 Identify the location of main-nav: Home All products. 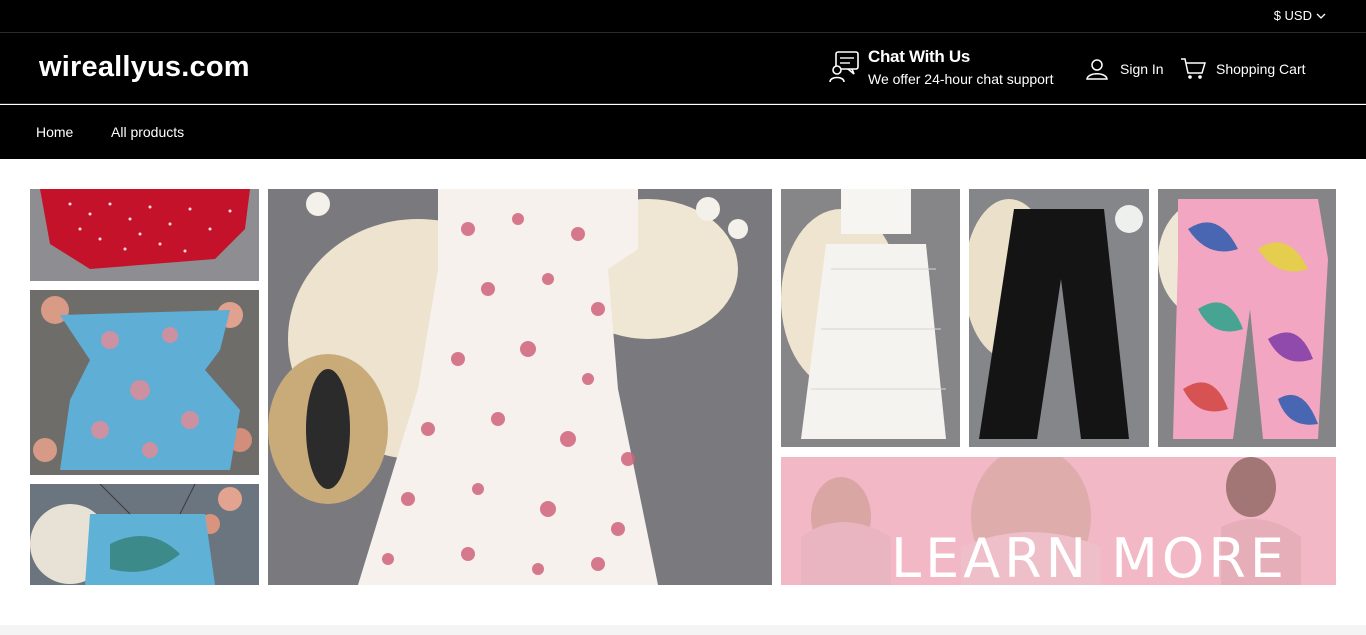
(683, 132).